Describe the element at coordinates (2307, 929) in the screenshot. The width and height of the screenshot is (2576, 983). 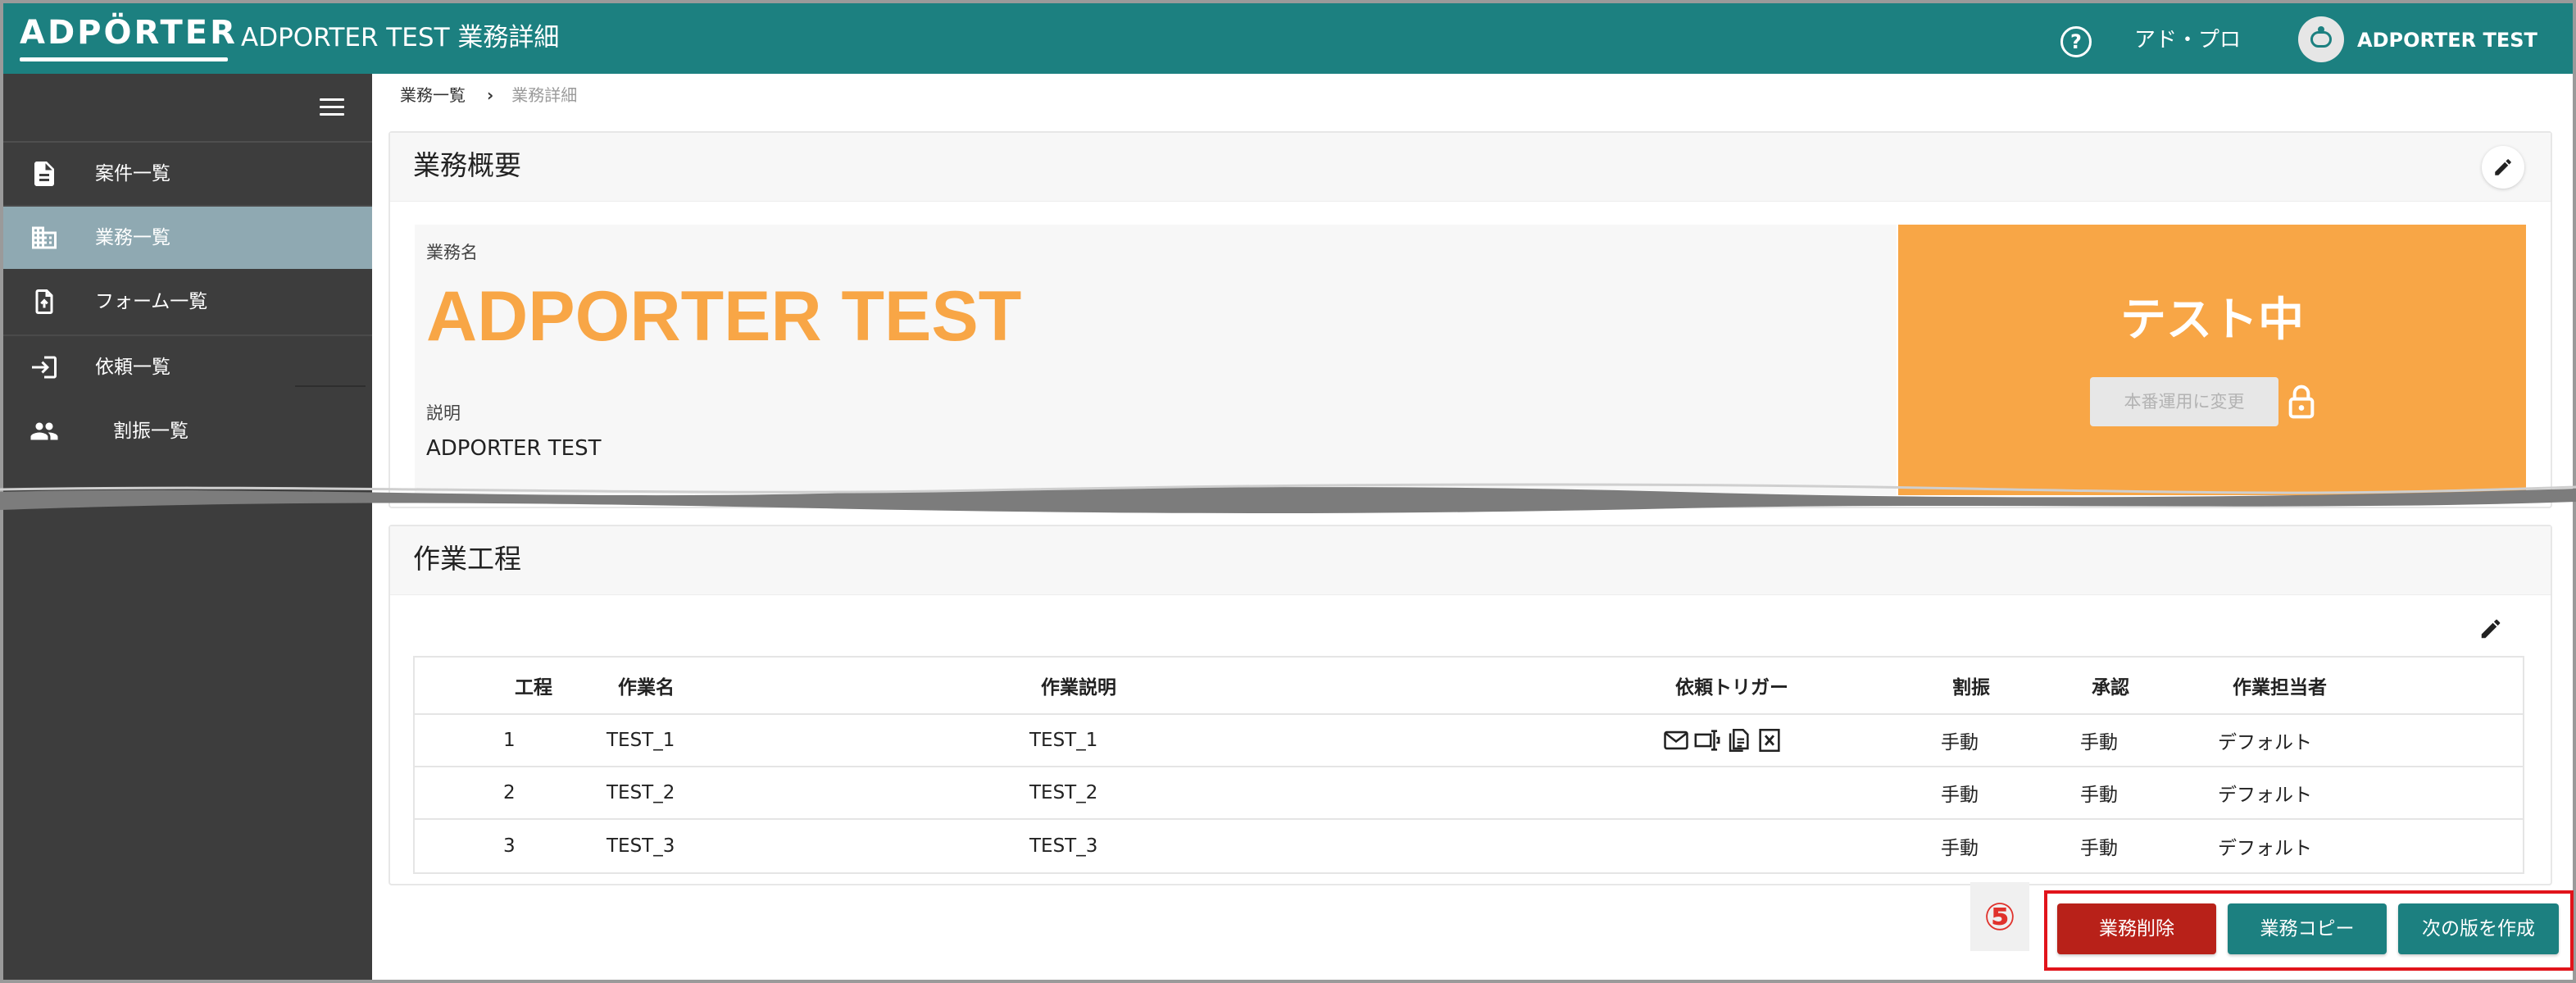
I see `copy-task-button: 業務コピー` at that location.